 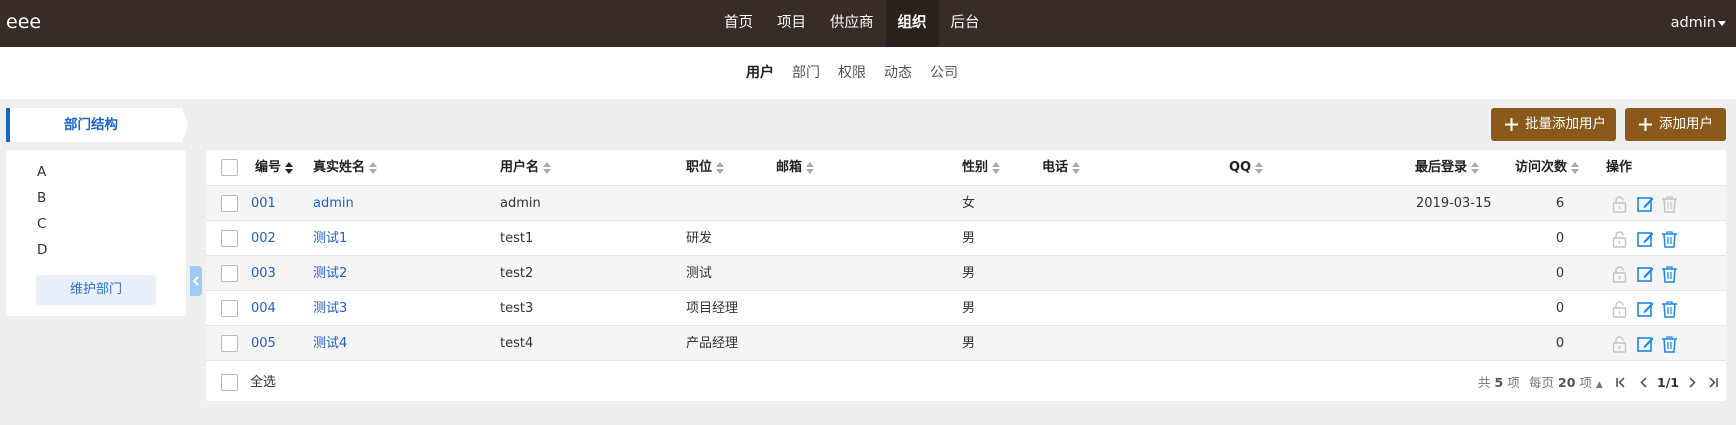 I want to click on column-header-qq: QQ, so click(x=1246, y=168).